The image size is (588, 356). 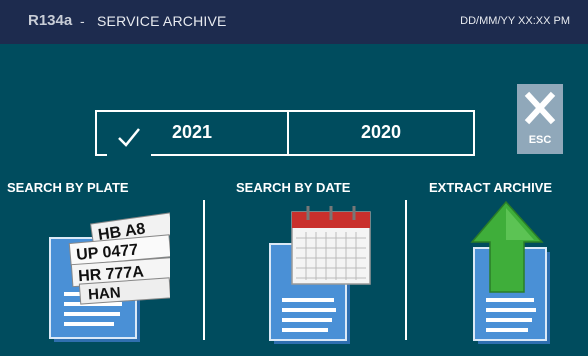 I want to click on year-option-2021: 2021, so click(x=192, y=136).